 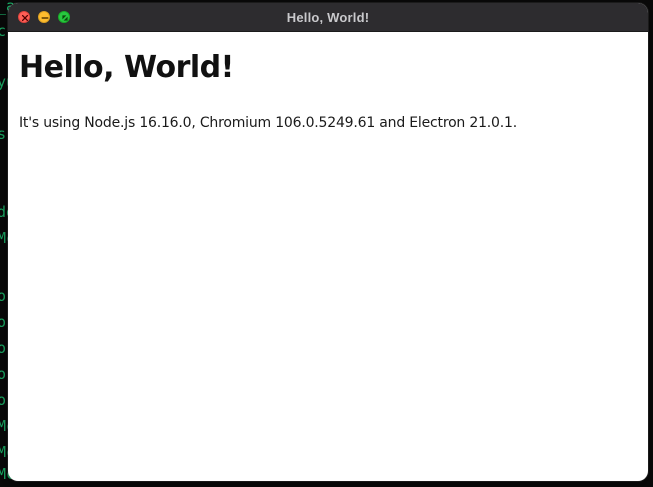 I want to click on page-heading: Hello, World!, so click(x=126, y=67).